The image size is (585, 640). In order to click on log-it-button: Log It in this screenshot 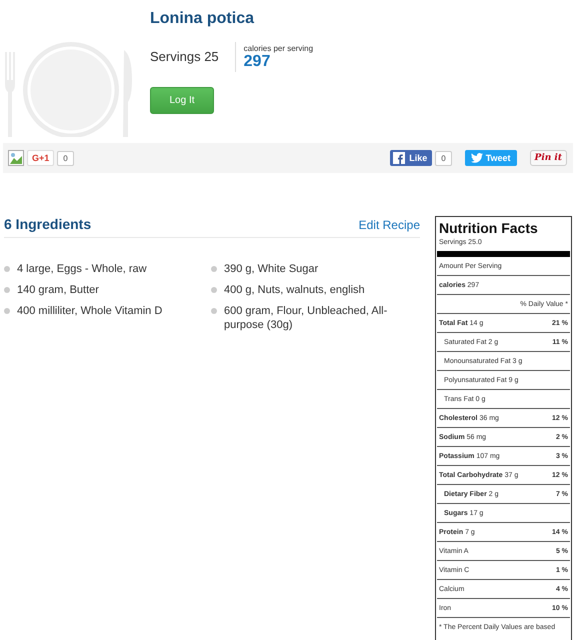, I will do `click(182, 100)`.